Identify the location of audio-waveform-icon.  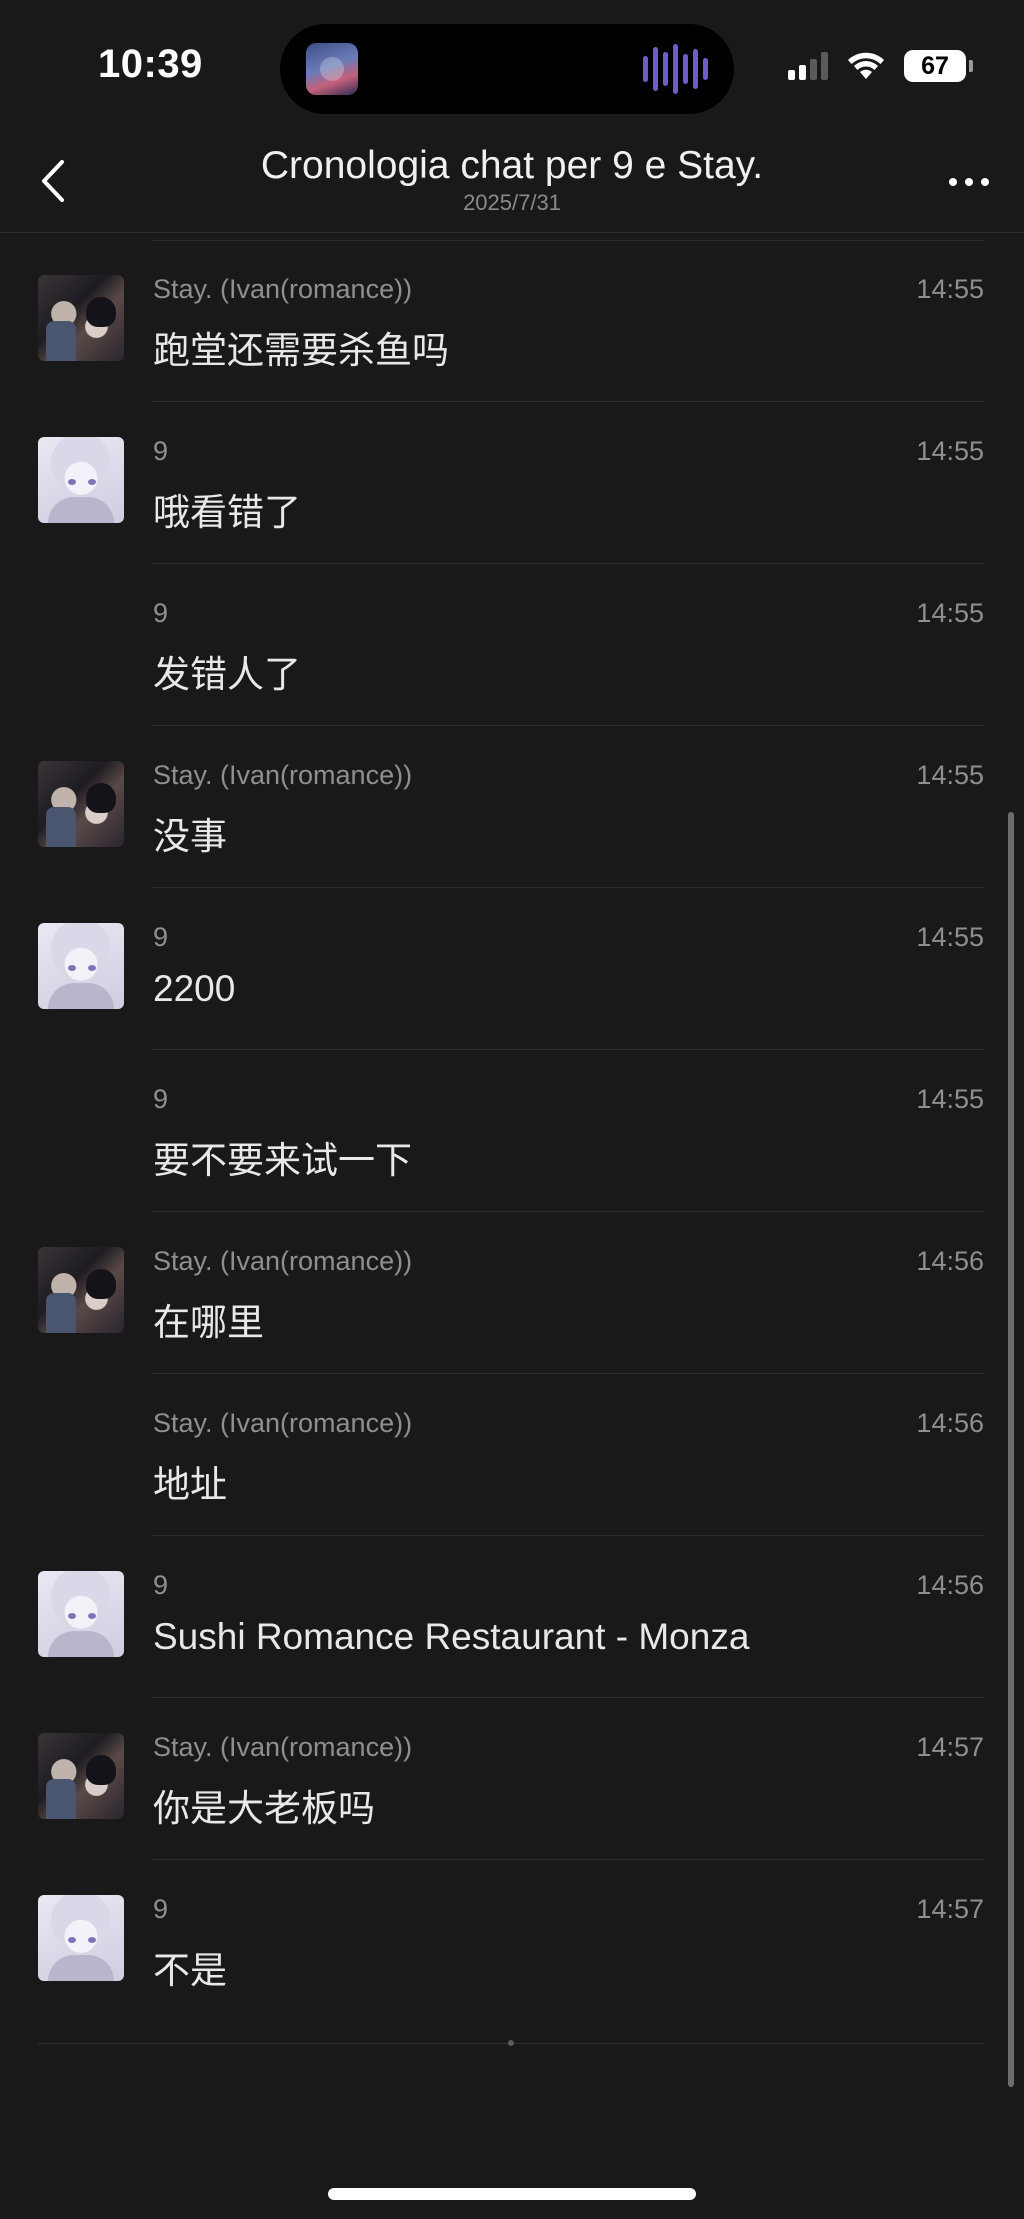
(675, 69).